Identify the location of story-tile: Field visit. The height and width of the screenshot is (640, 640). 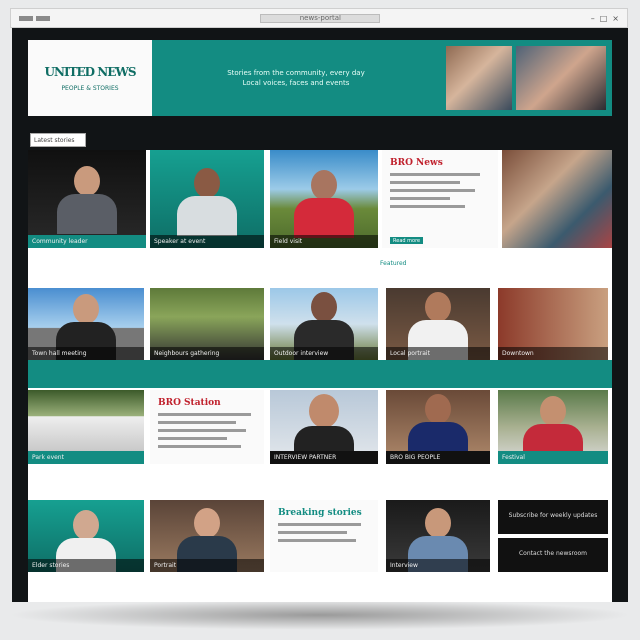
(324, 199).